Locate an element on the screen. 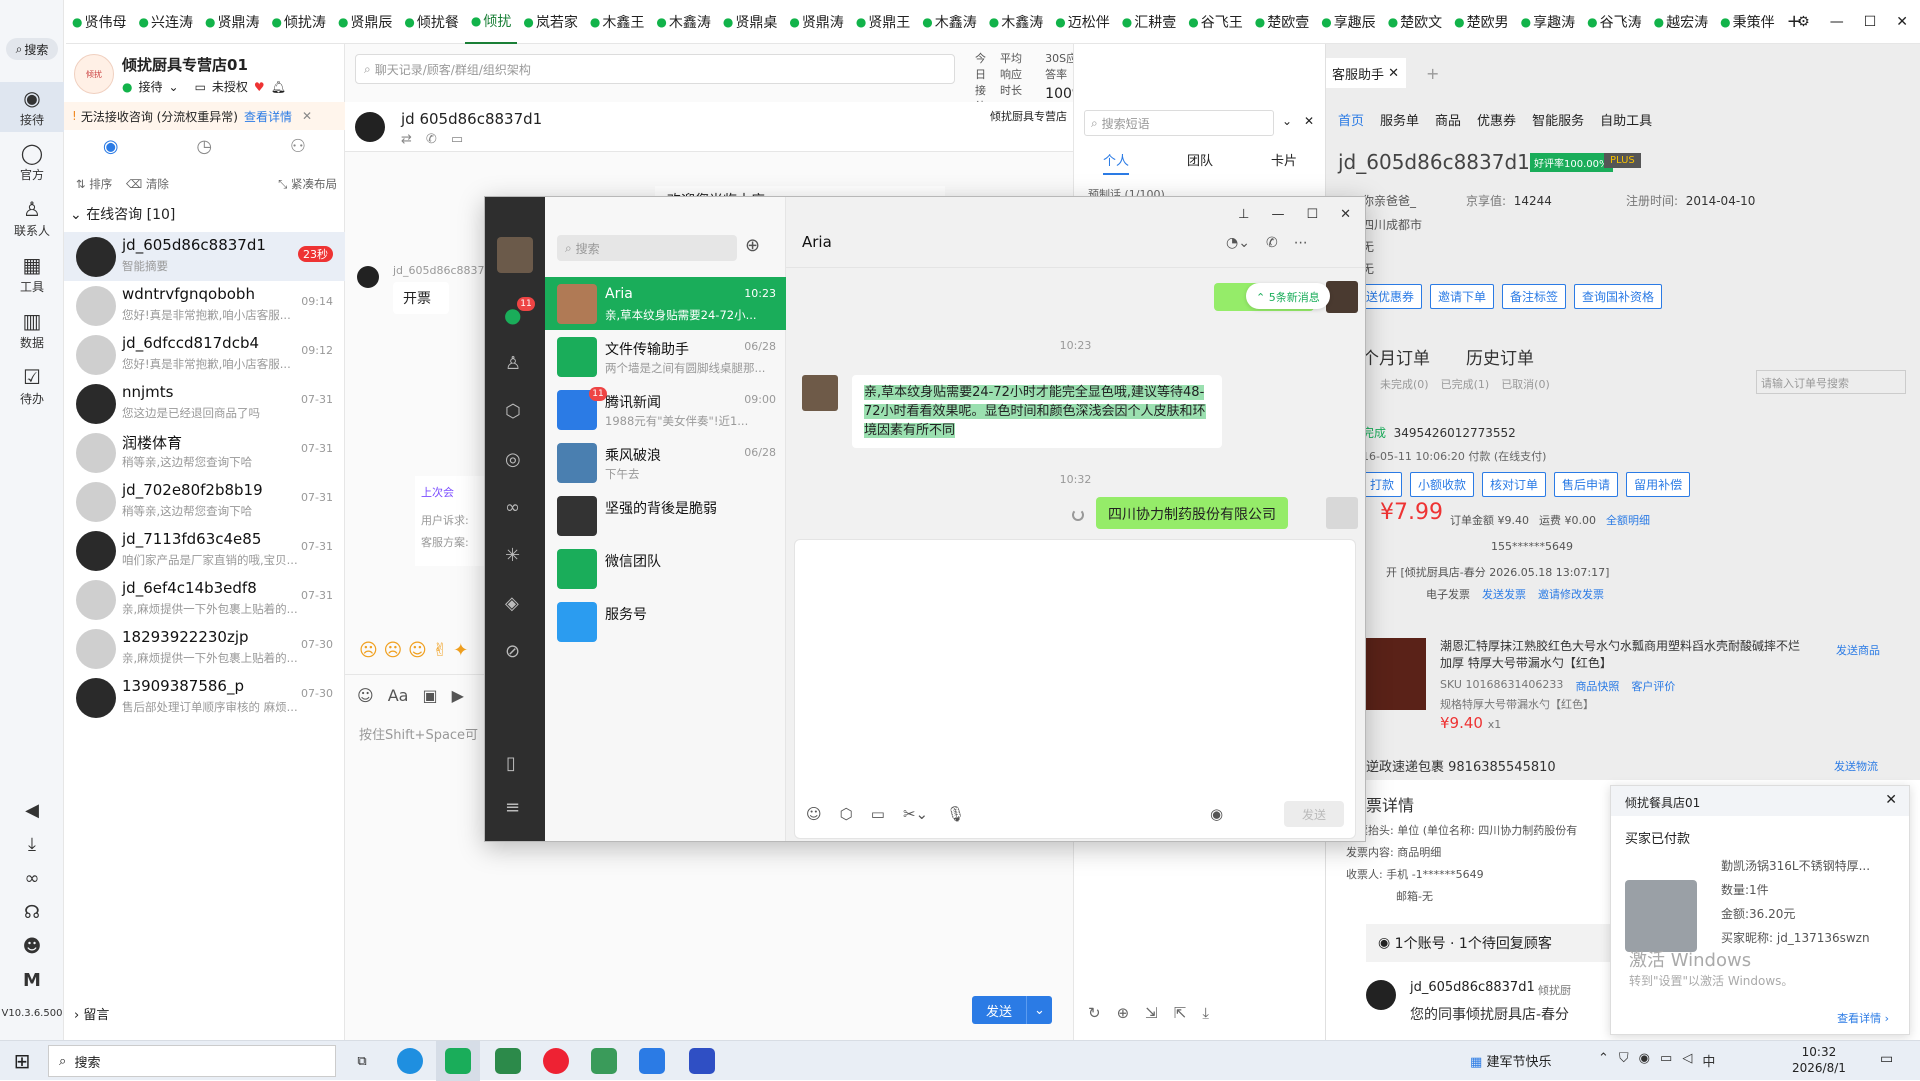 This screenshot has width=1920, height=1081. app2-icon is located at coordinates (556, 1061).